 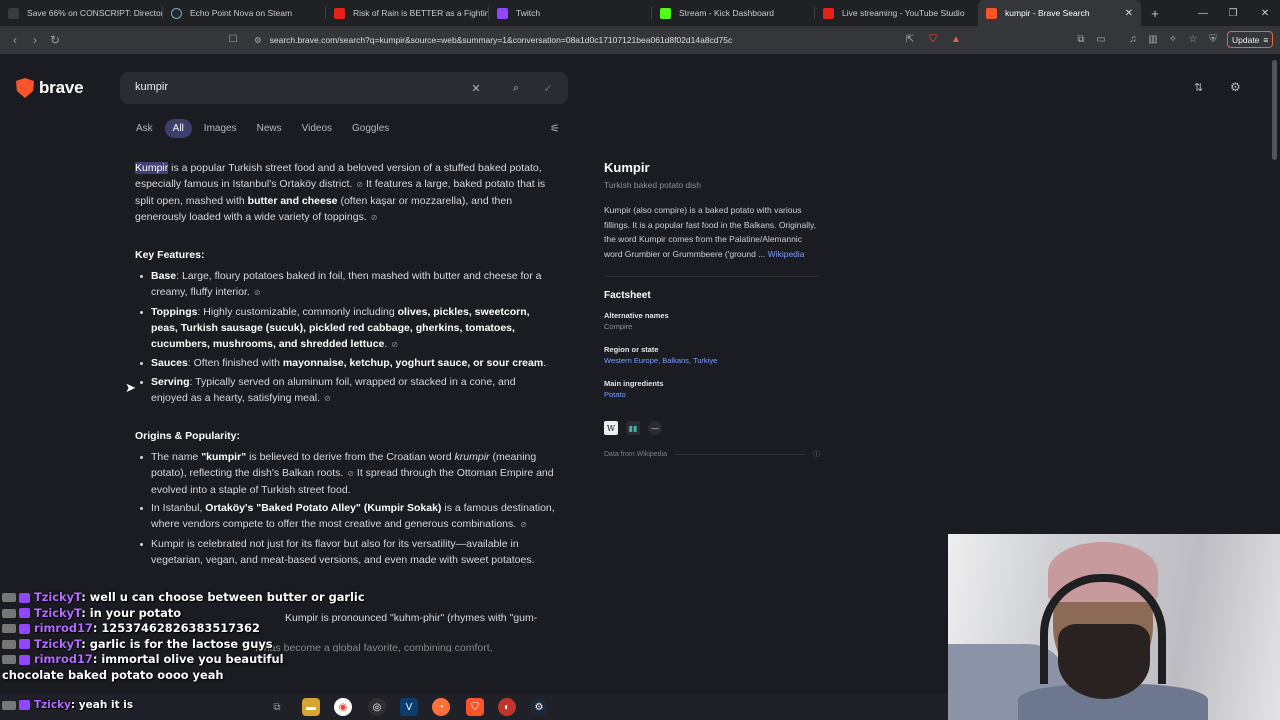 What do you see at coordinates (570, 13) in the screenshot?
I see `browser-tab: Twitch` at bounding box center [570, 13].